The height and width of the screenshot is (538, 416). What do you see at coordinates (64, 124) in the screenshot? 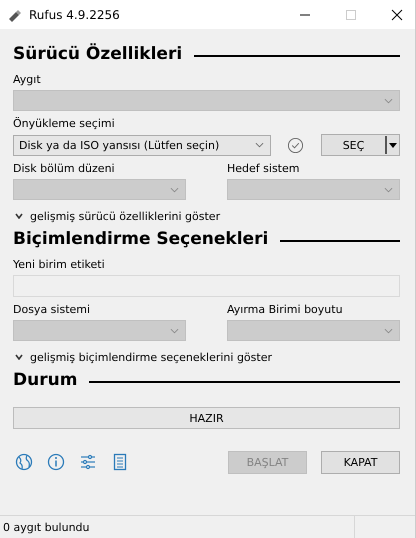
I see `field-label: Önyükleme seçimi` at bounding box center [64, 124].